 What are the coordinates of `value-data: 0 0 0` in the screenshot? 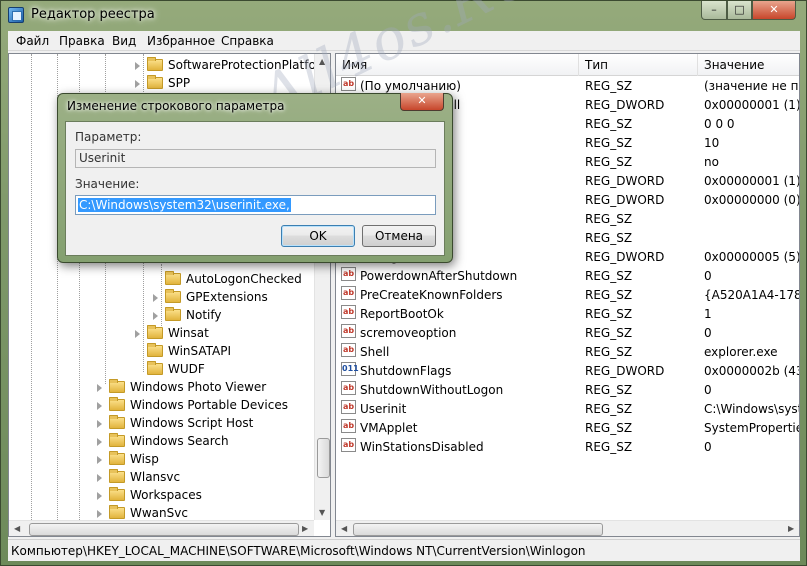 It's located at (719, 124).